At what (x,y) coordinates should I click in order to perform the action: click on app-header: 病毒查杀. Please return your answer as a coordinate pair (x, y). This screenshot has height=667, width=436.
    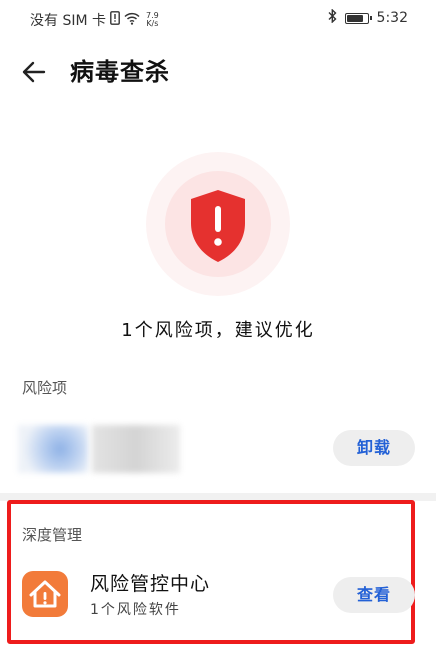
    Looking at the image, I should click on (218, 72).